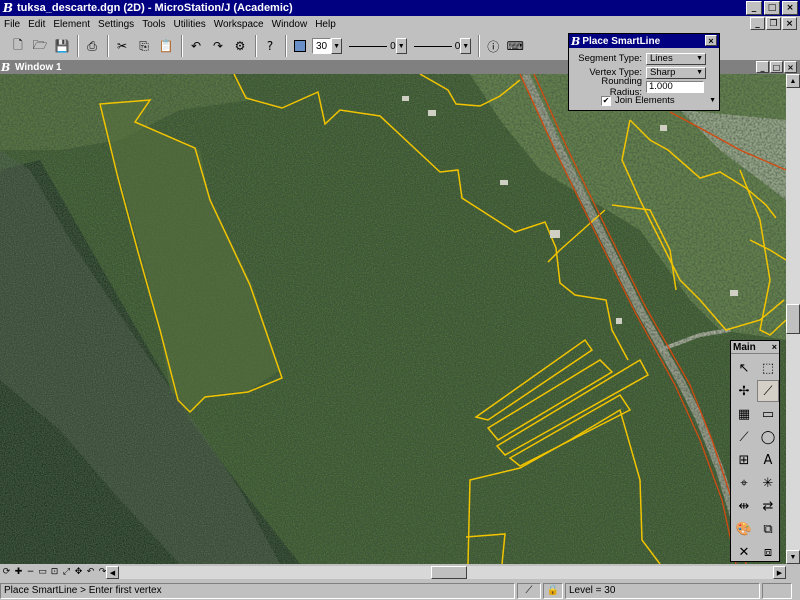 The width and height of the screenshot is (800, 600). I want to click on vertical-scrollbar: ▲ ▼, so click(793, 319).